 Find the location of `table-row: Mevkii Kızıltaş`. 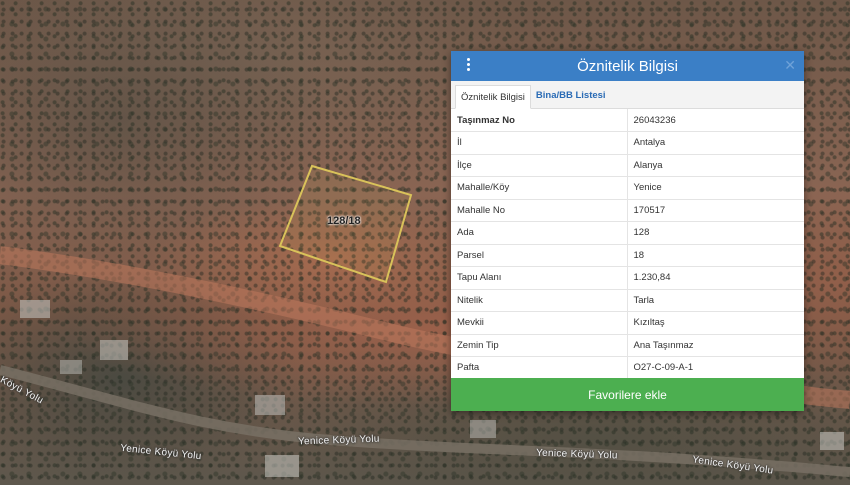

table-row: Mevkii Kızıltaş is located at coordinates (627, 323).